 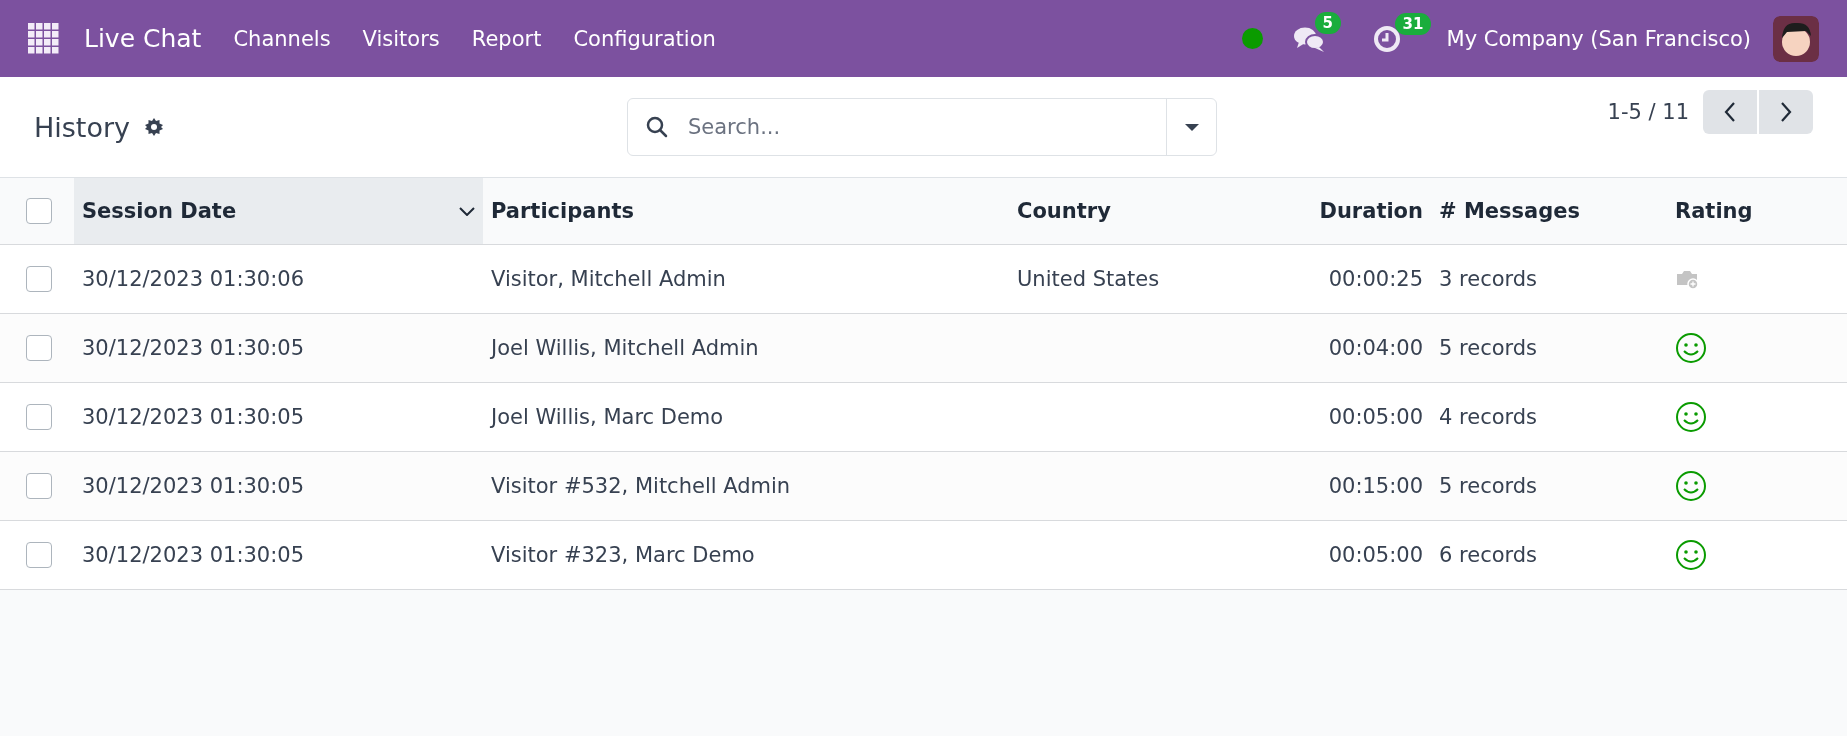 What do you see at coordinates (1252, 38) in the screenshot?
I see `status-dot` at bounding box center [1252, 38].